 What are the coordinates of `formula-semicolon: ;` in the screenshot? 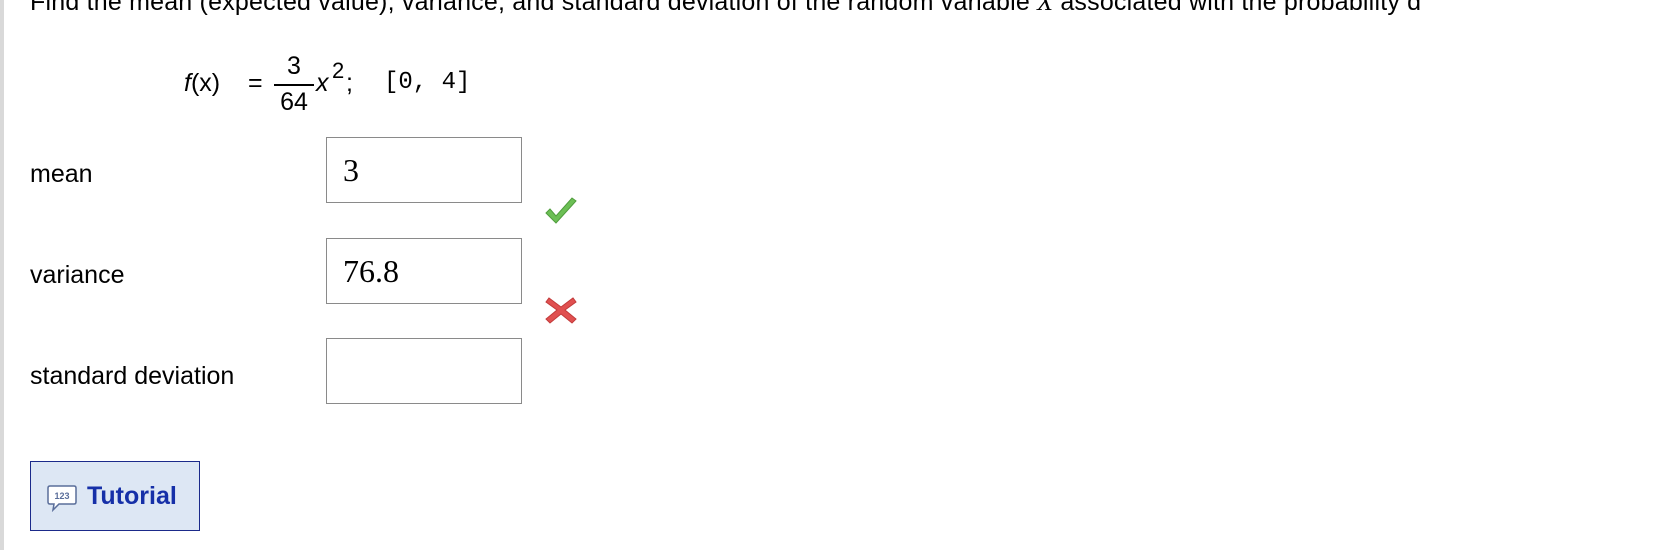 It's located at (349, 83).